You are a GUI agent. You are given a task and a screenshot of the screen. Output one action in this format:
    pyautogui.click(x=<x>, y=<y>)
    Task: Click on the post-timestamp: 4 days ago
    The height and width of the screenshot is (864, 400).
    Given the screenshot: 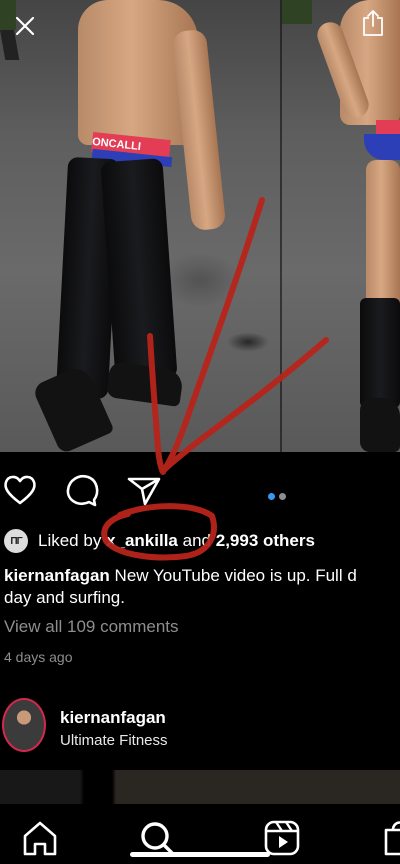 What is the action you would take?
    pyautogui.click(x=38, y=657)
    